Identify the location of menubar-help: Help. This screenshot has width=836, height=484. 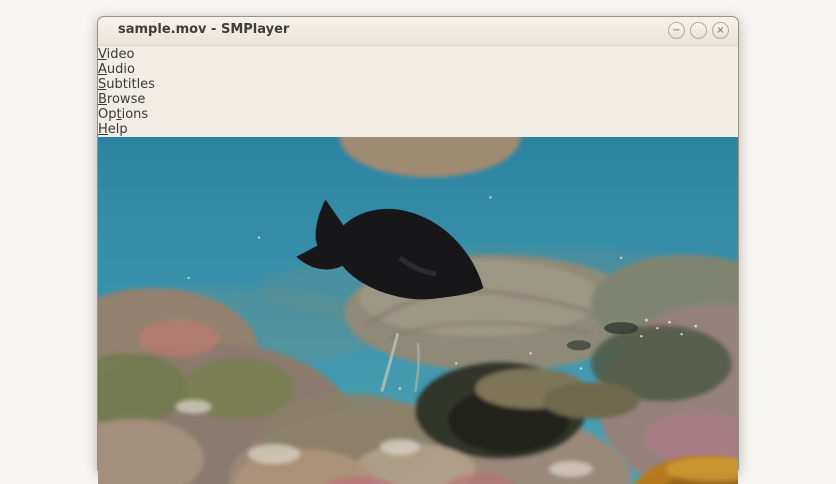
(418, 129).